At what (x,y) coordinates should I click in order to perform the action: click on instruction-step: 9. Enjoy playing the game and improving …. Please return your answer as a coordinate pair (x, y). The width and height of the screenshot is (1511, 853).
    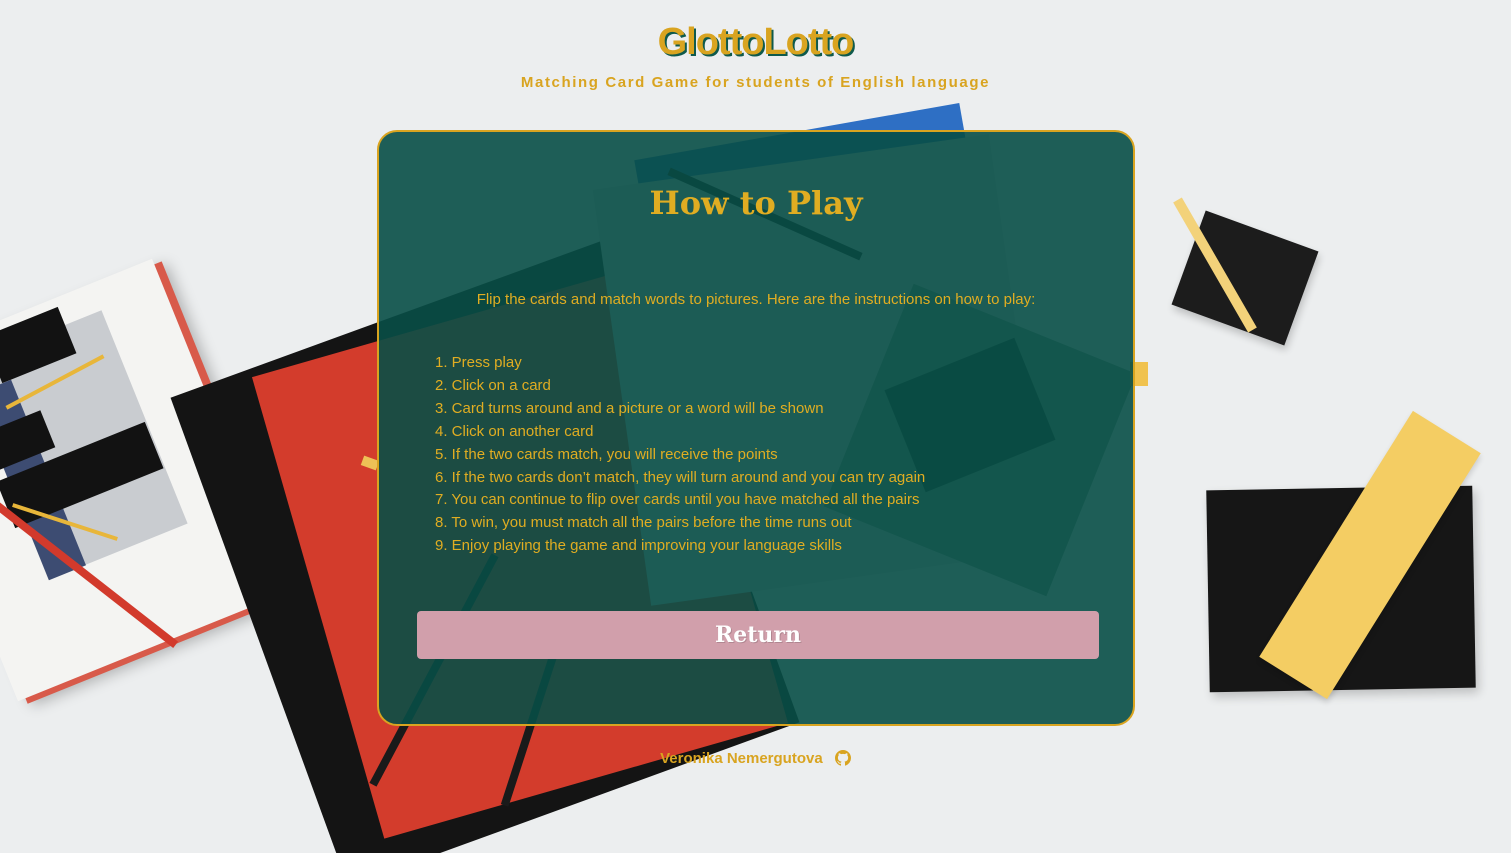
    Looking at the image, I should click on (638, 546).